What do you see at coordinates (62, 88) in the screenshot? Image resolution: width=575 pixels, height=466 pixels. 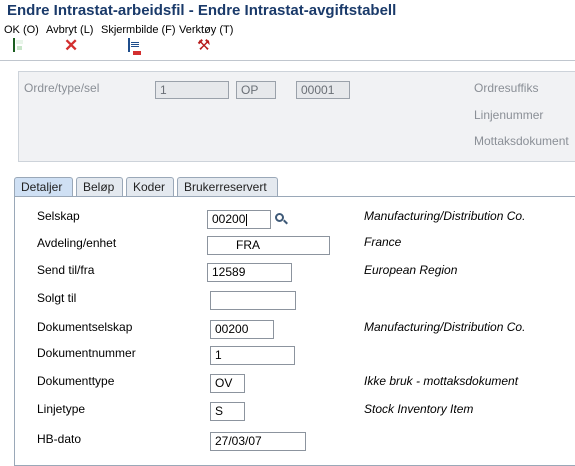 I see `order-label: Ordre/type/sel` at bounding box center [62, 88].